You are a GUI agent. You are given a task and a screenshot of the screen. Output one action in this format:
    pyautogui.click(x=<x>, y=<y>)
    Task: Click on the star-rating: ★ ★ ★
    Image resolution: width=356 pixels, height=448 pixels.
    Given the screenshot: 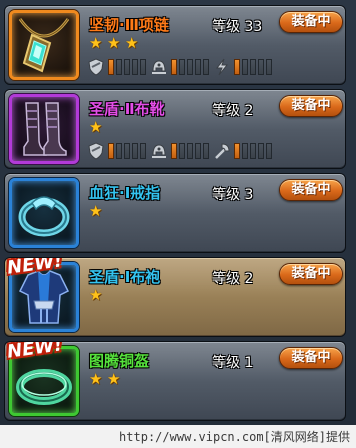 What is the action you would take?
    pyautogui.click(x=114, y=44)
    